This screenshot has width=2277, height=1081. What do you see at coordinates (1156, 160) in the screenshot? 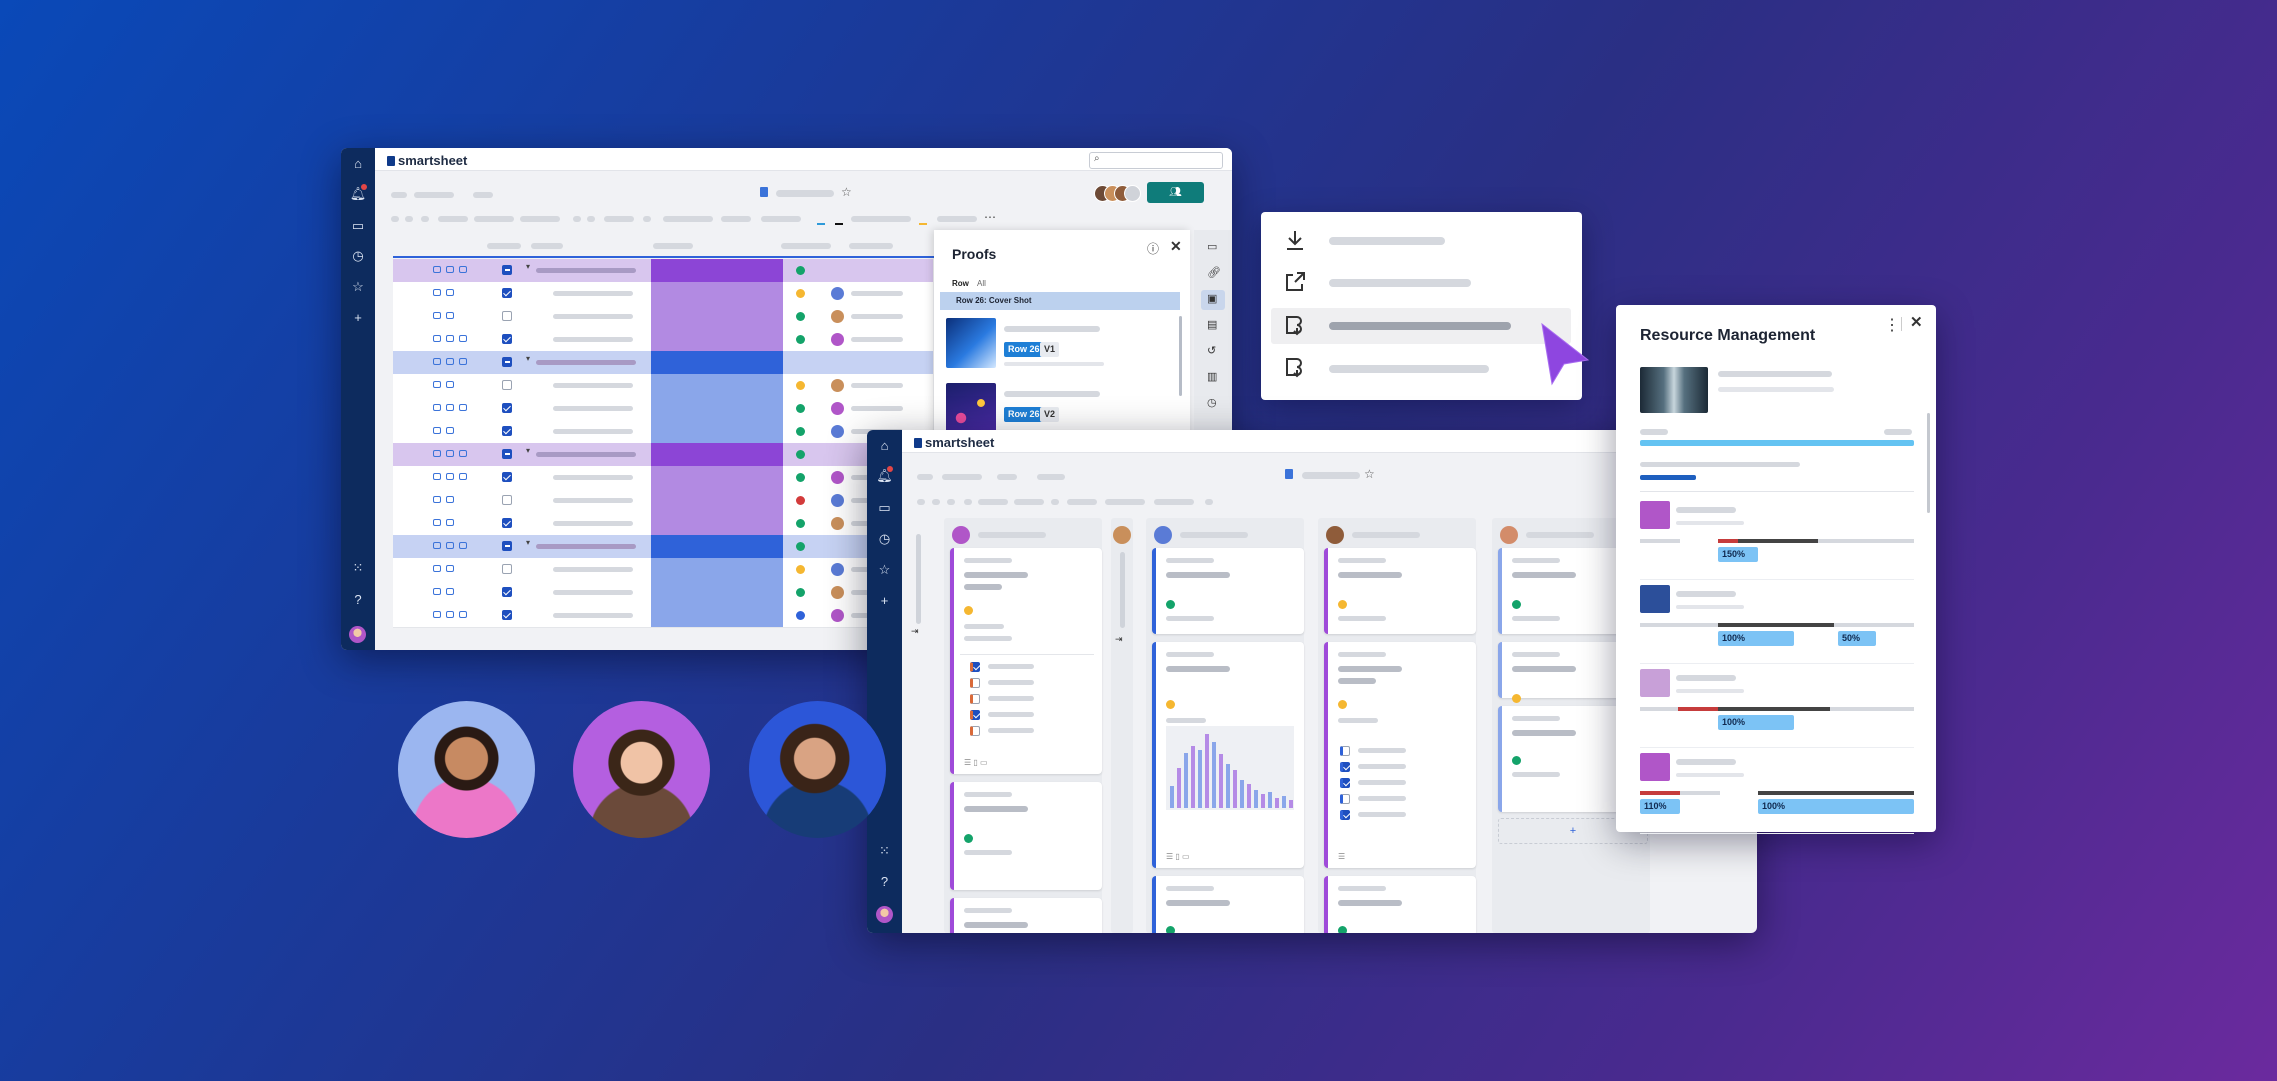
I see `search-box: ⌕` at bounding box center [1156, 160].